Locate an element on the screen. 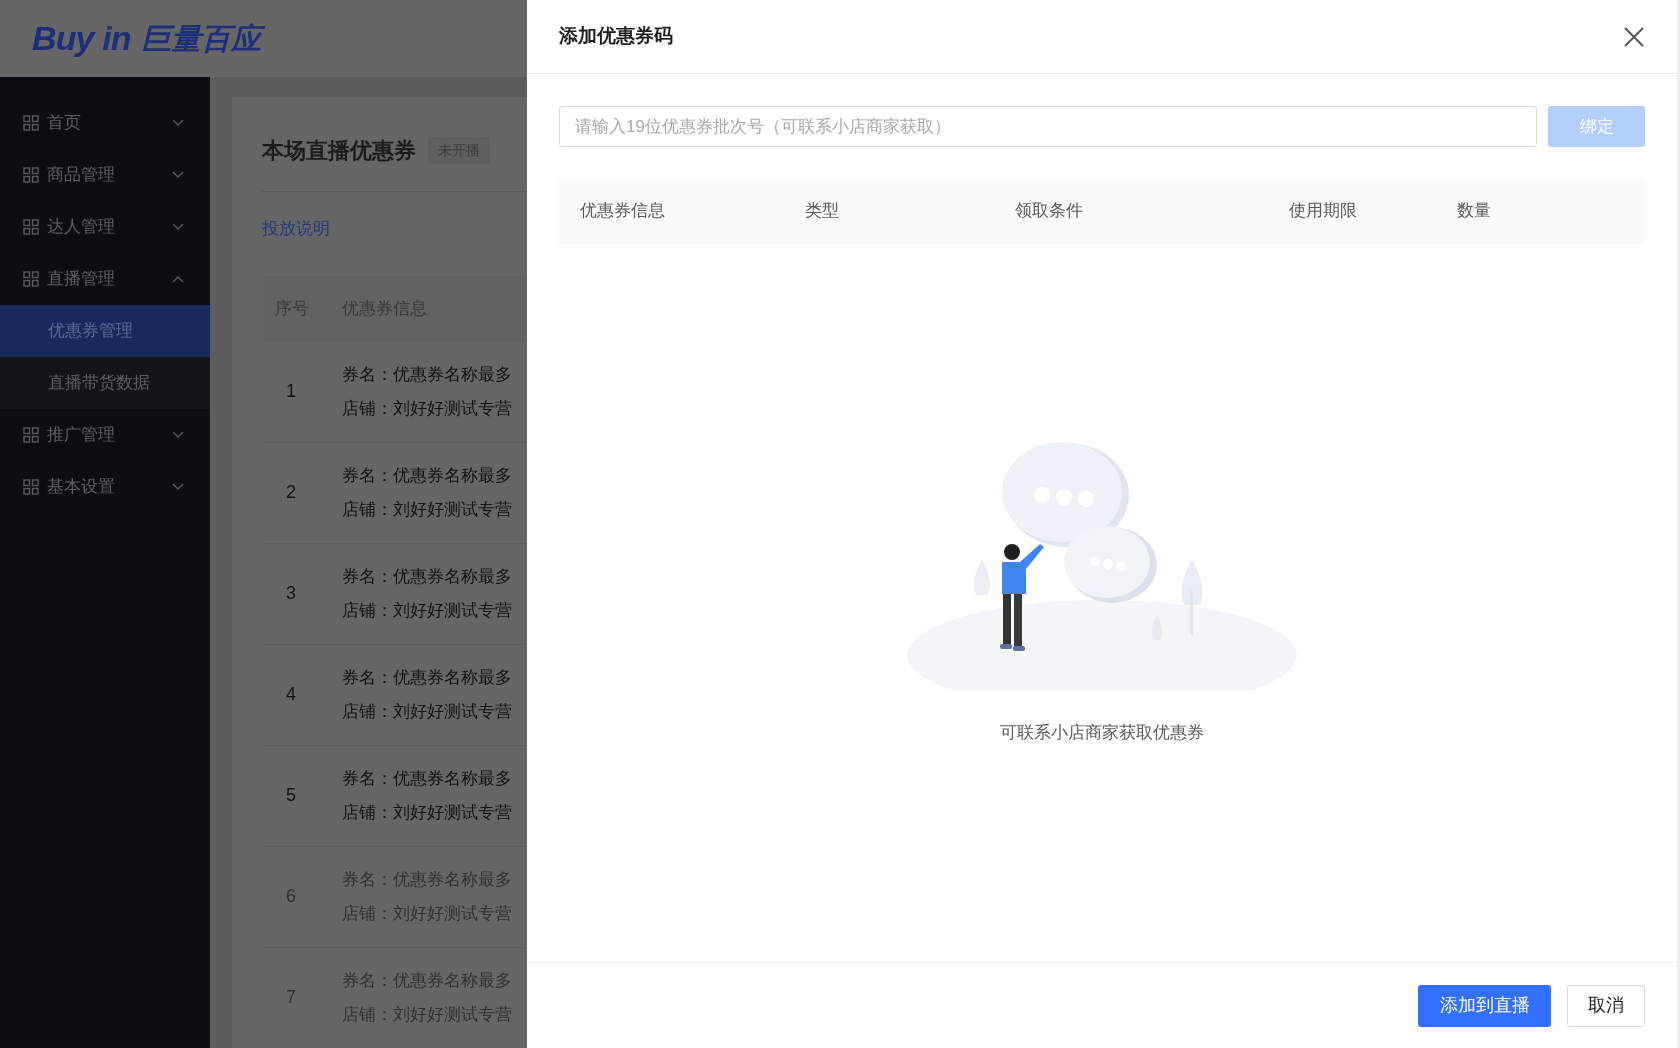 This screenshot has width=1680, height=1048. sidebar-item: 基本设置 is located at coordinates (105, 487).